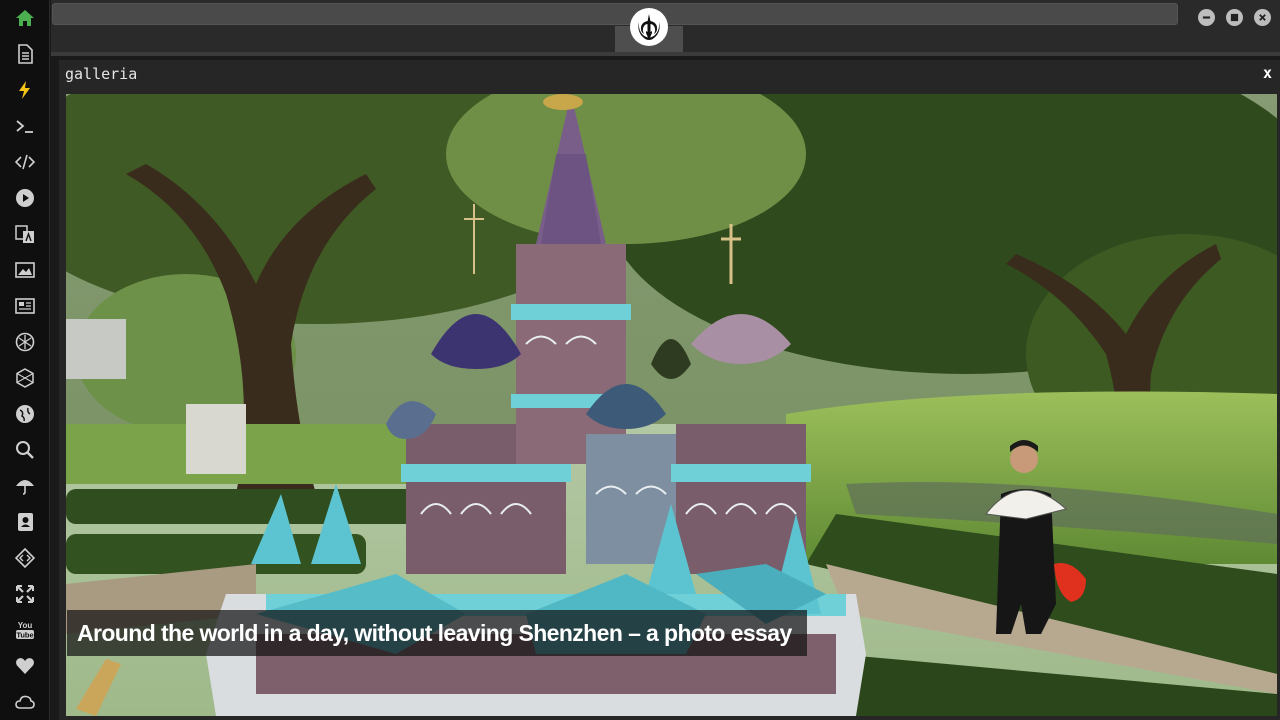 The width and height of the screenshot is (1280, 720). What do you see at coordinates (25, 522) in the screenshot?
I see `contact-icon` at bounding box center [25, 522].